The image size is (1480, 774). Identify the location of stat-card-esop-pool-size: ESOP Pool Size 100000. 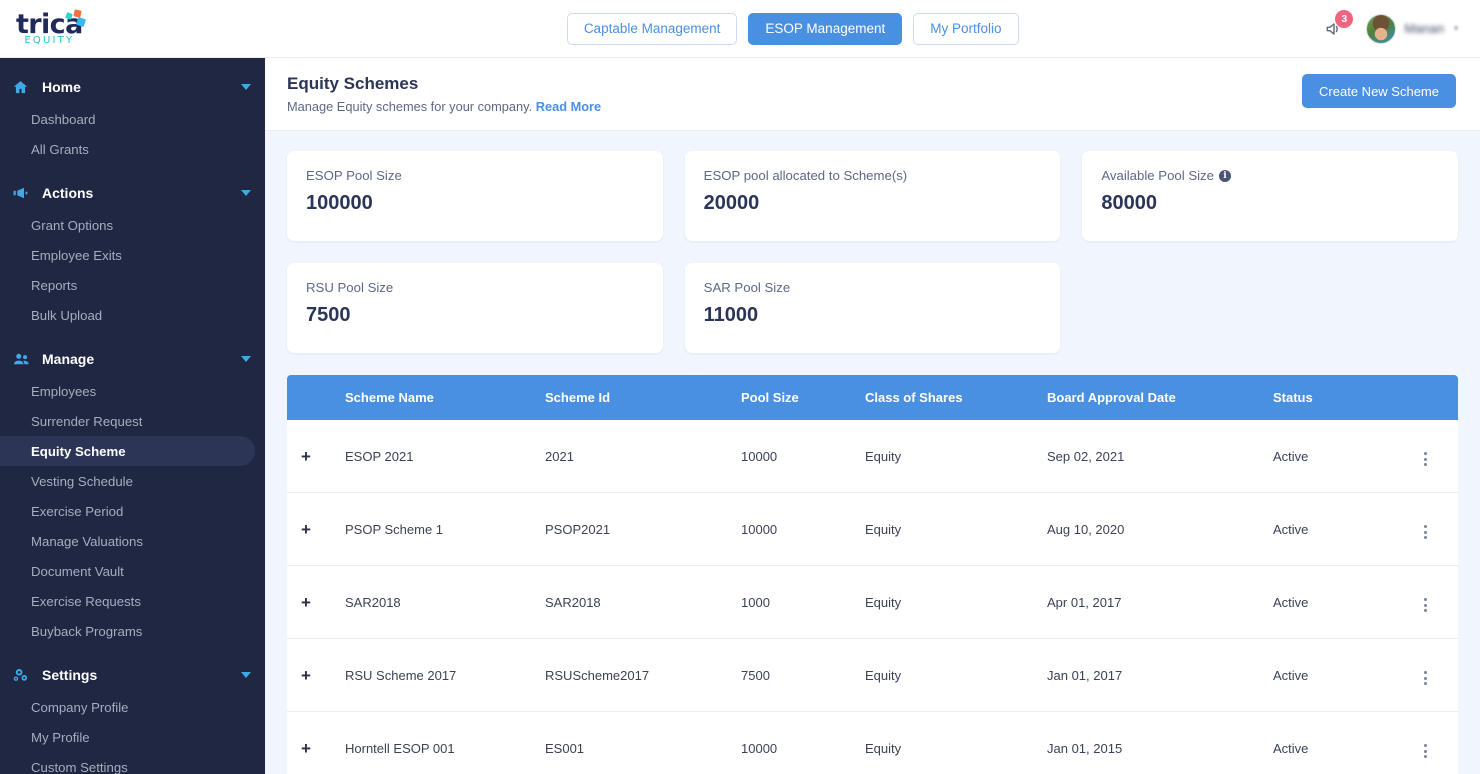
(475, 196).